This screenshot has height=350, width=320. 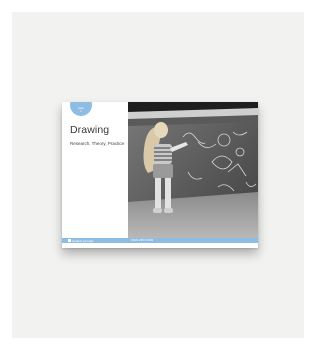 I want to click on publisher-name: intellect journals, so click(x=83, y=240).